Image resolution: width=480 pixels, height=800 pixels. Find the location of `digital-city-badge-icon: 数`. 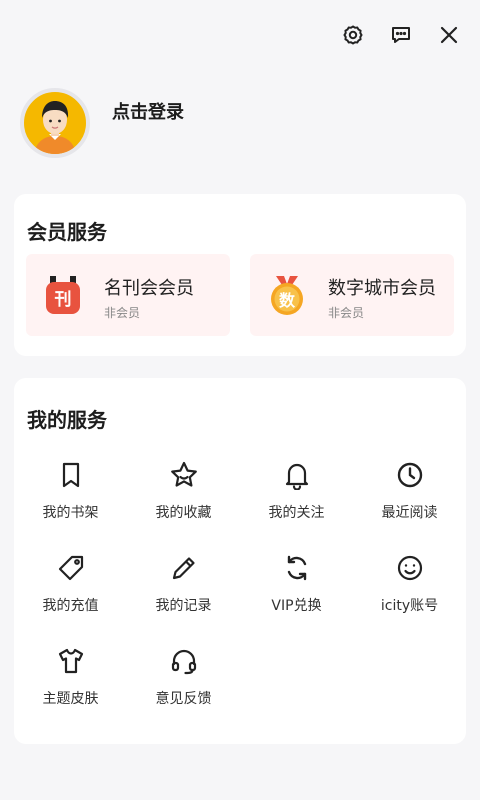

digital-city-badge-icon: 数 is located at coordinates (287, 296).